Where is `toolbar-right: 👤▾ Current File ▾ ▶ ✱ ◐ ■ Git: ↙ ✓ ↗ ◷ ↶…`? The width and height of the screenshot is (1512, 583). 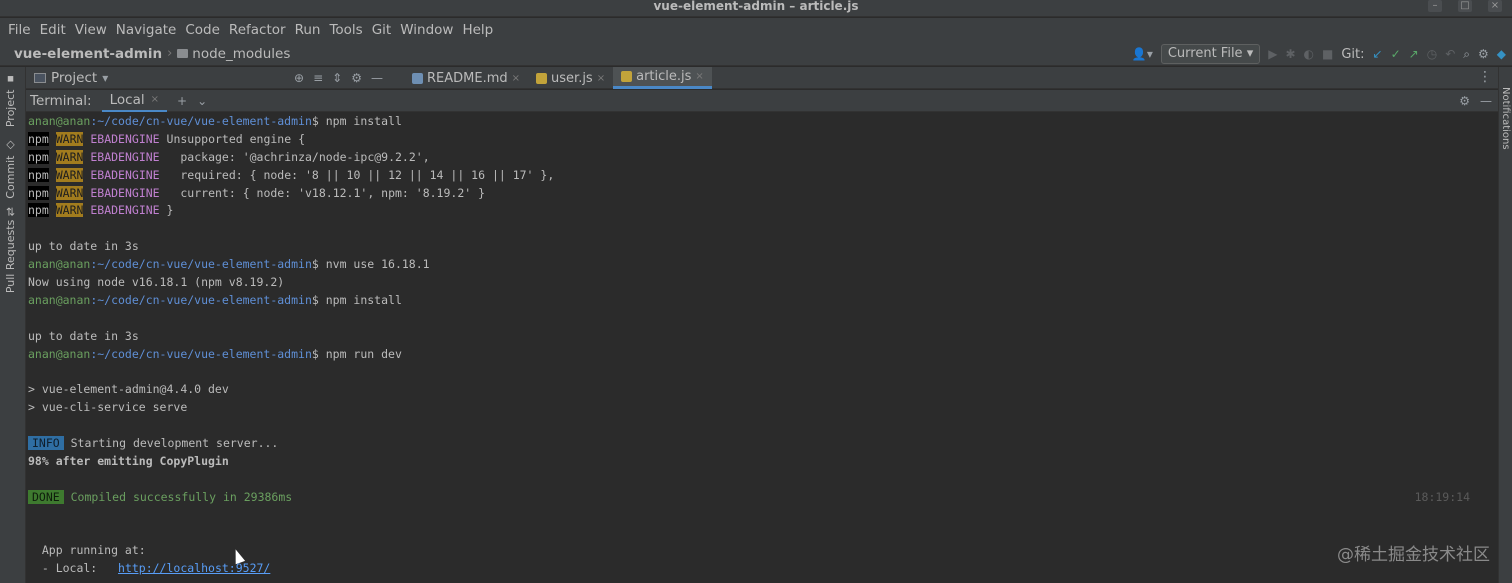
toolbar-right: 👤▾ Current File ▾ ▶ ✱ ◐ ■ Git: ↙ ✓ ↗ ◷ ↶… is located at coordinates (1319, 54).